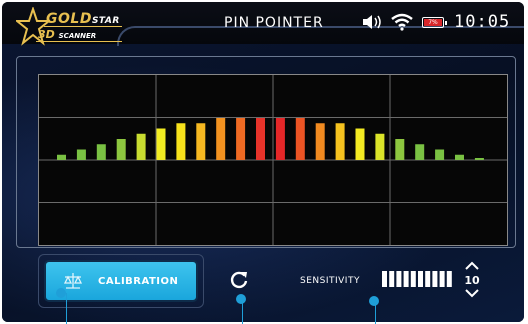 The image size is (528, 324). I want to click on battery-level: 7%, so click(433, 22).